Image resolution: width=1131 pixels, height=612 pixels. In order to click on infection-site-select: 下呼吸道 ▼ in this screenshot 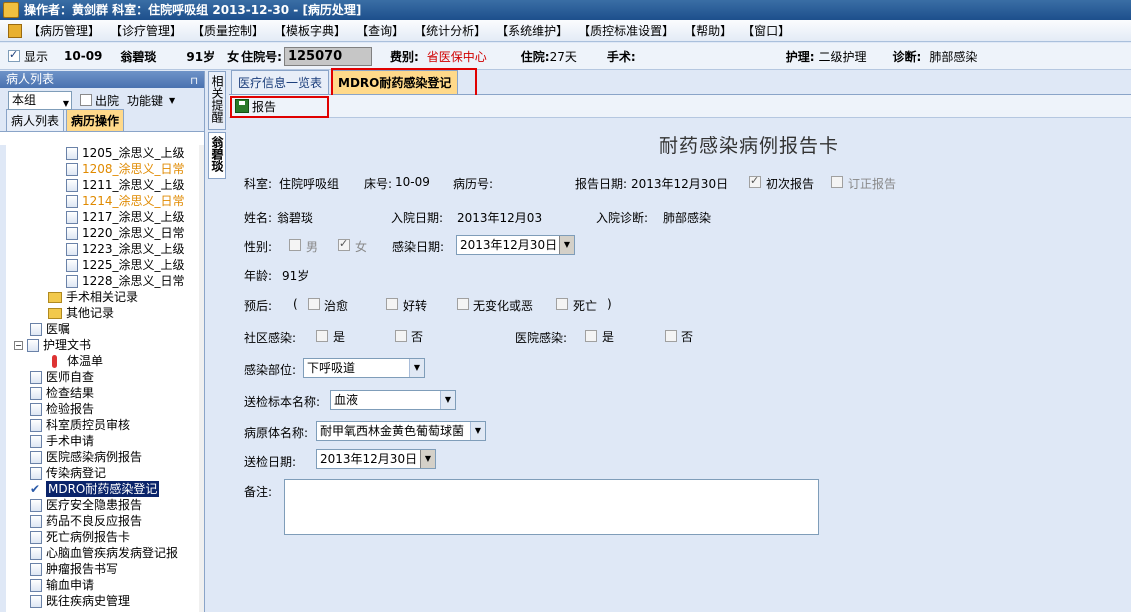, I will do `click(364, 368)`.